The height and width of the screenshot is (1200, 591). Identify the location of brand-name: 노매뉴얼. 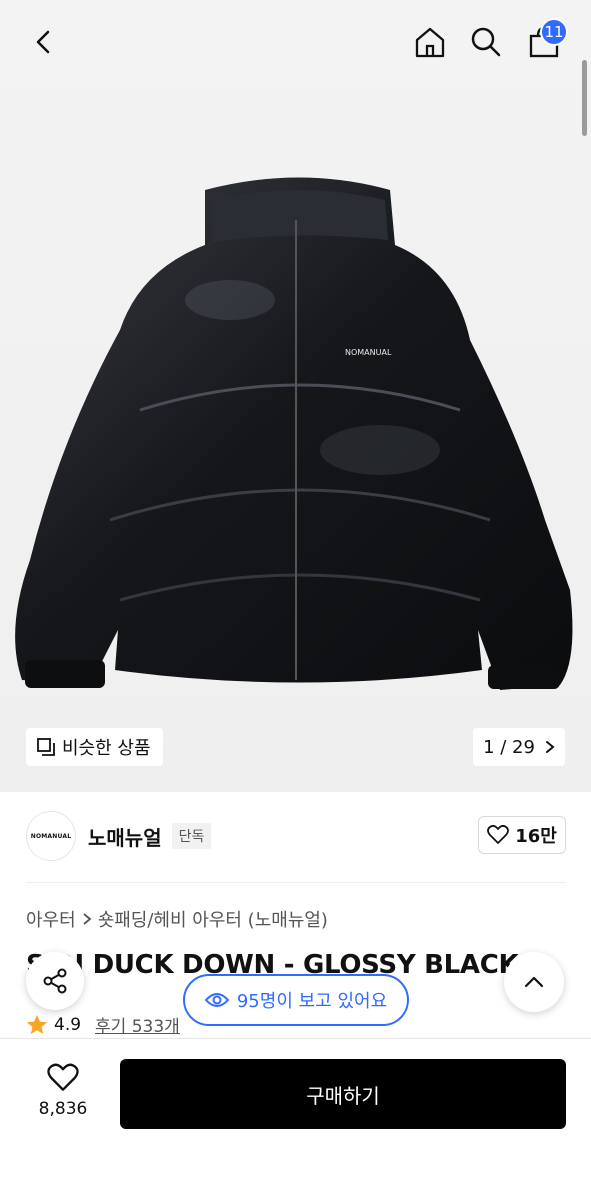
(125, 836).